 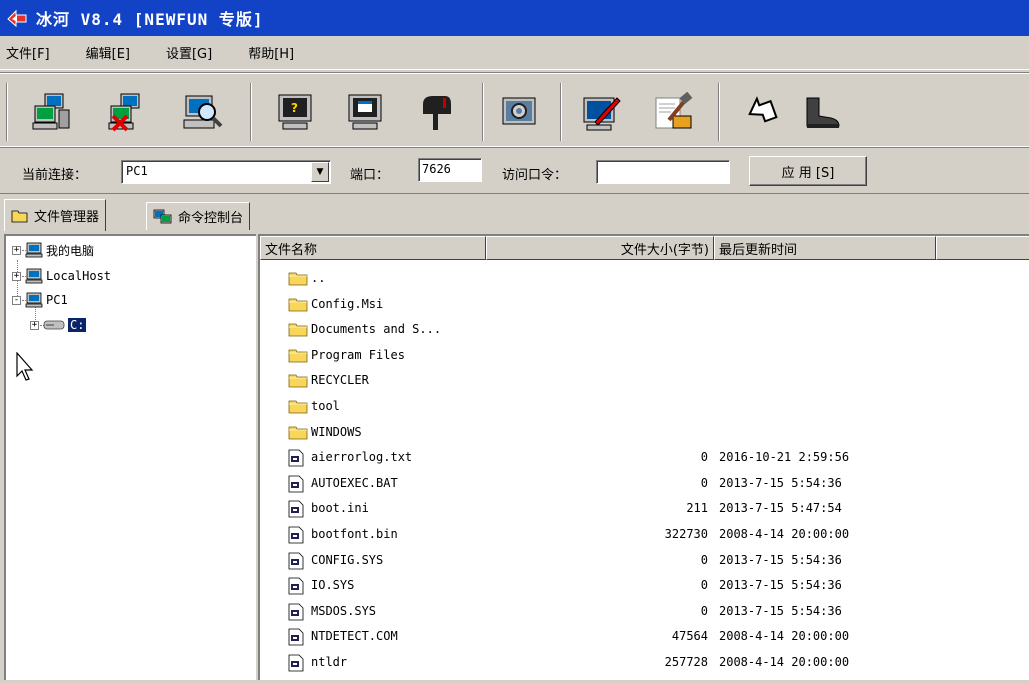 What do you see at coordinates (189, 52) in the screenshot?
I see `menu-settings: 设置[G]` at bounding box center [189, 52].